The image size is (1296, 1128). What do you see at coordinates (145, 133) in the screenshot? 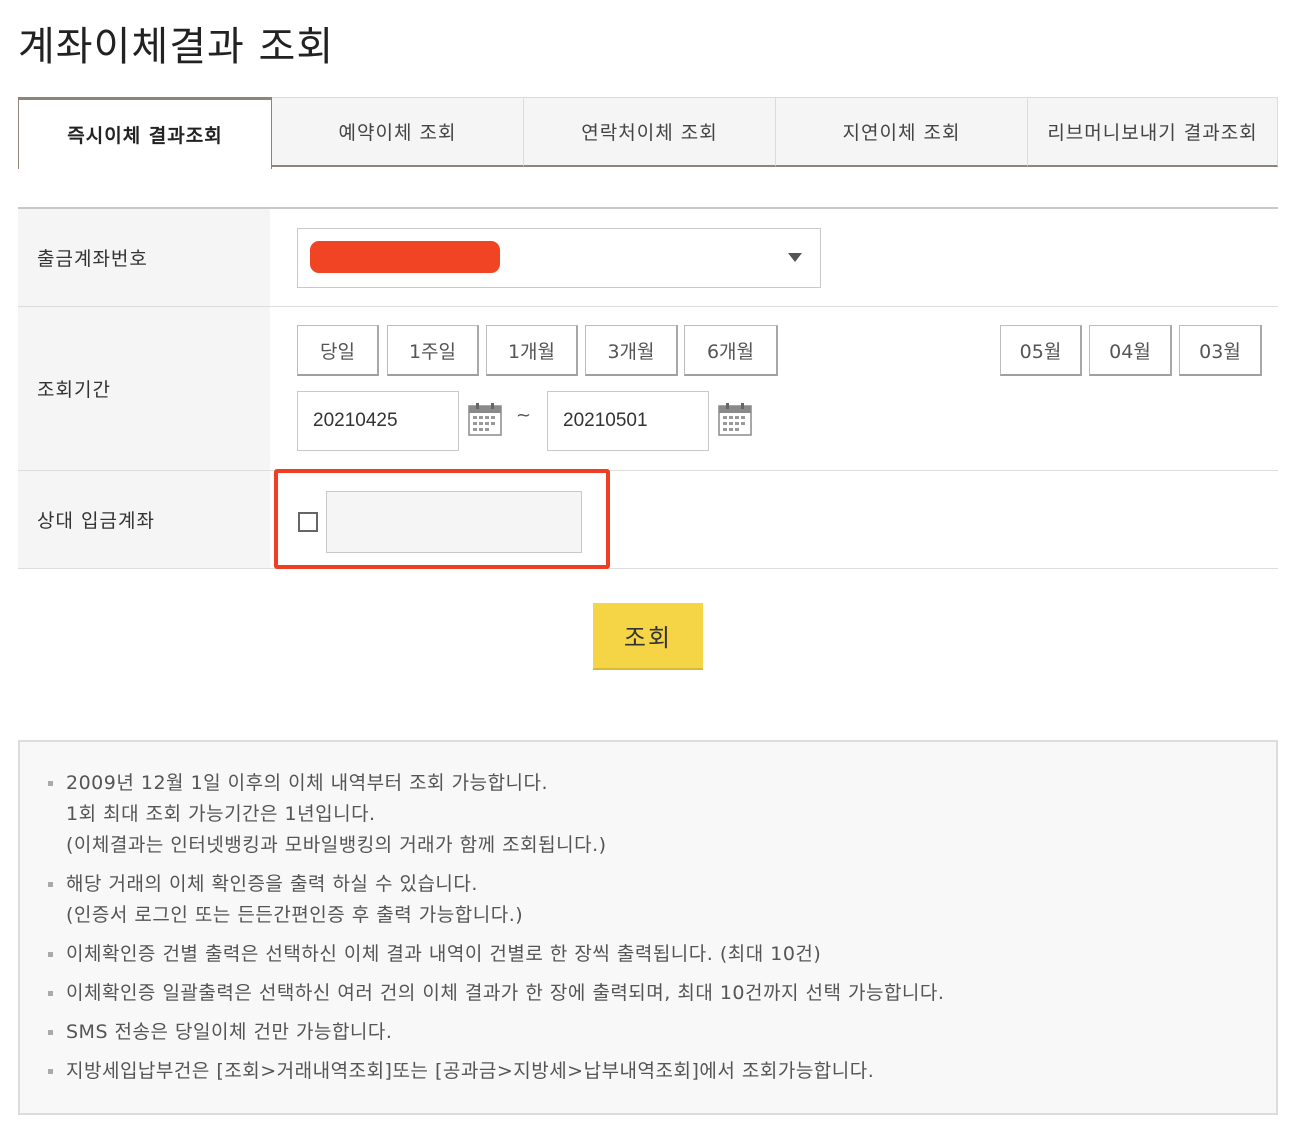
I see `tab-instant-transfer-result: 즉시이체 결과조회` at bounding box center [145, 133].